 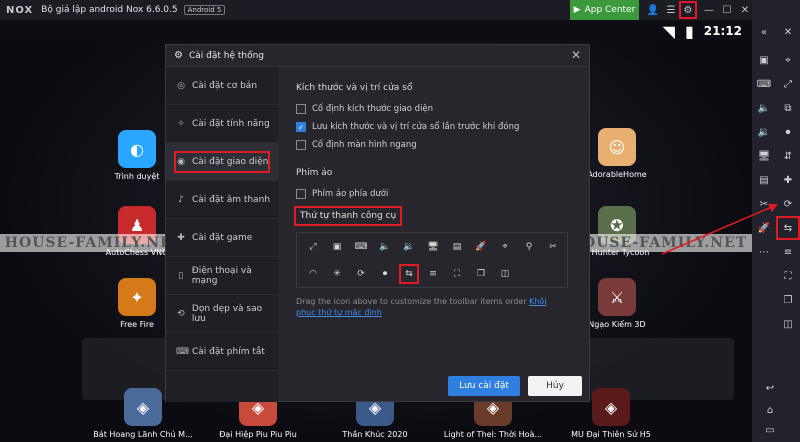 What do you see at coordinates (788, 32) in the screenshot?
I see `close-toolbar-icon: ✕` at bounding box center [788, 32].